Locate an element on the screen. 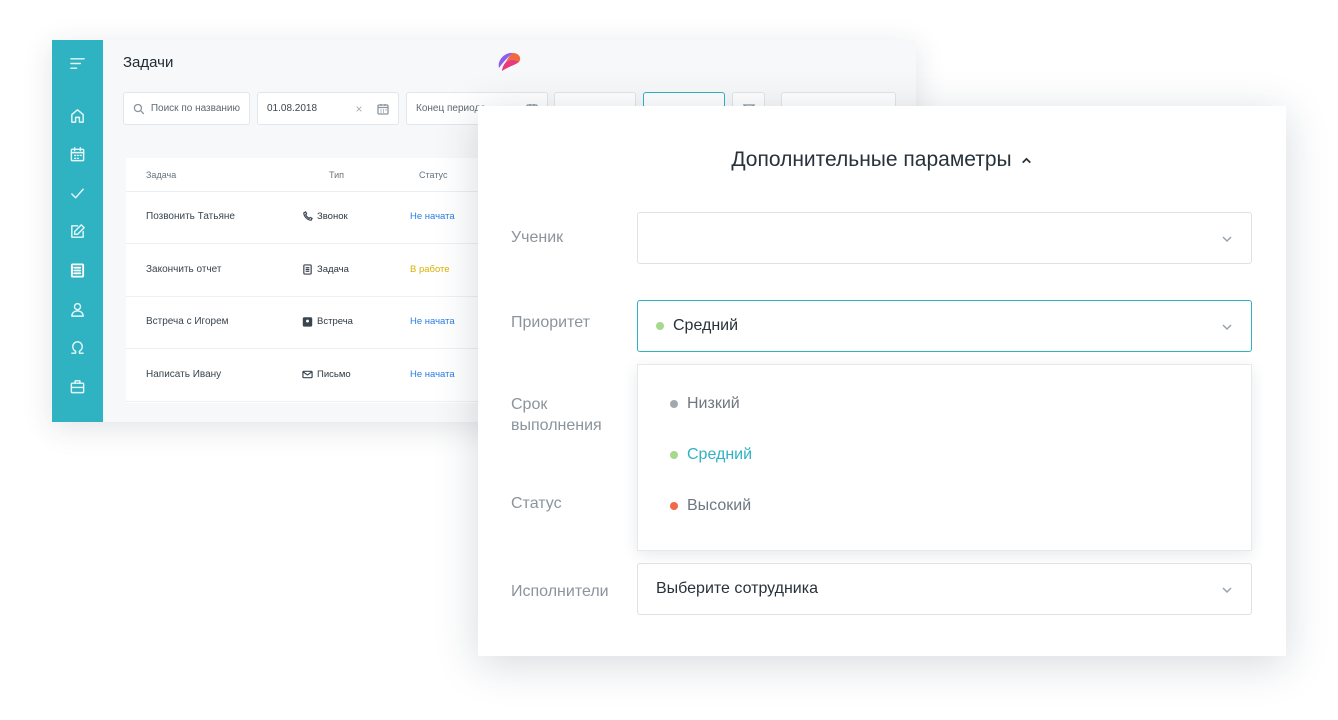 The height and width of the screenshot is (720, 1338). priority-option-high: Высокий is located at coordinates (710, 506).